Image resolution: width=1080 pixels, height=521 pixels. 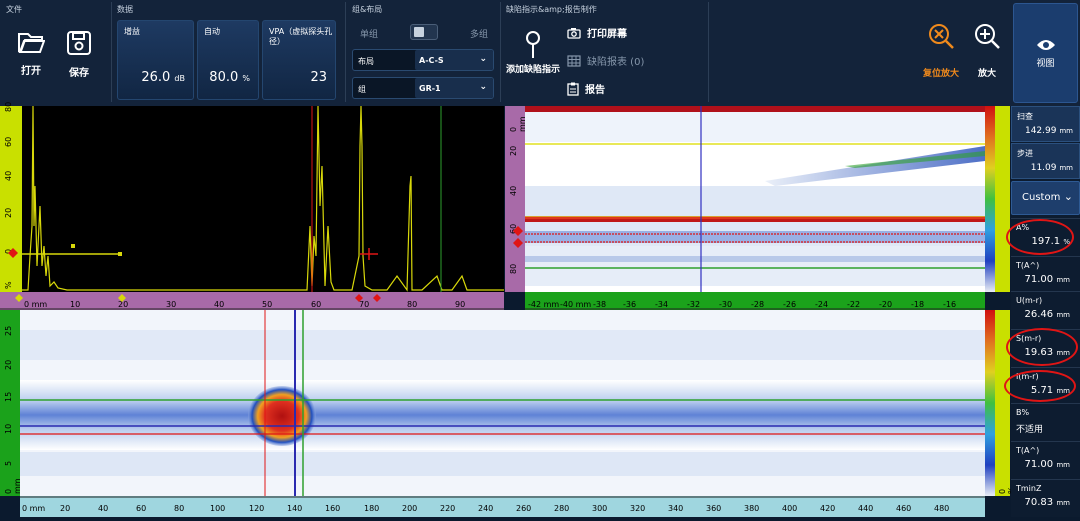 I want to click on cscan-x-tick: 60, so click(x=141, y=508).